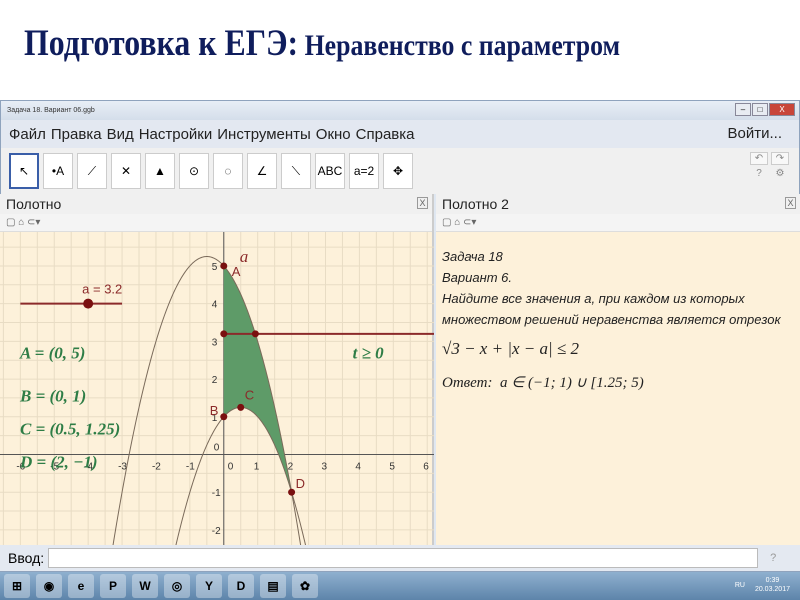 Image resolution: width=800 pixels, height=600 pixels. I want to click on axis-label: a, so click(244, 256).